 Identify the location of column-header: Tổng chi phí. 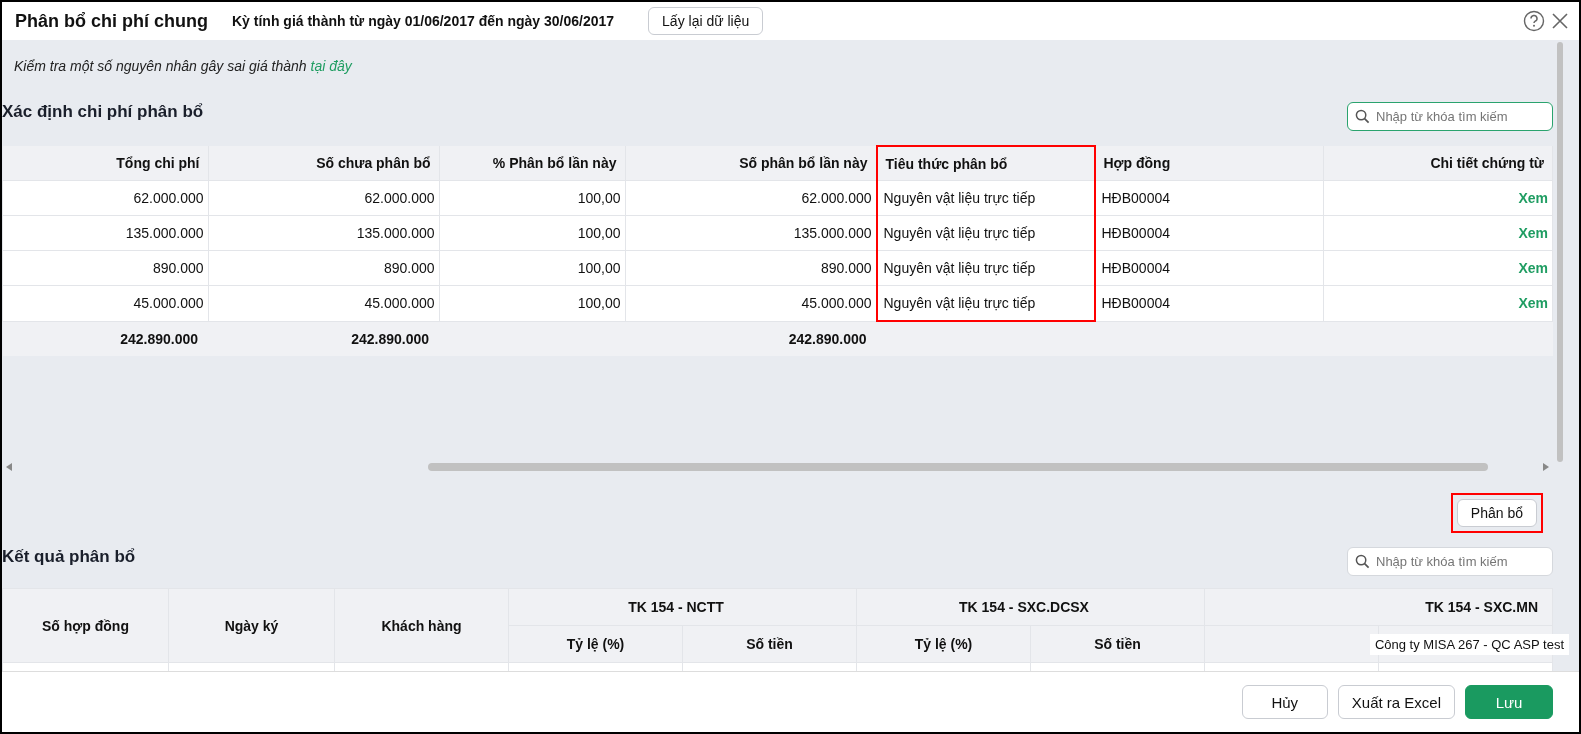
(105, 163).